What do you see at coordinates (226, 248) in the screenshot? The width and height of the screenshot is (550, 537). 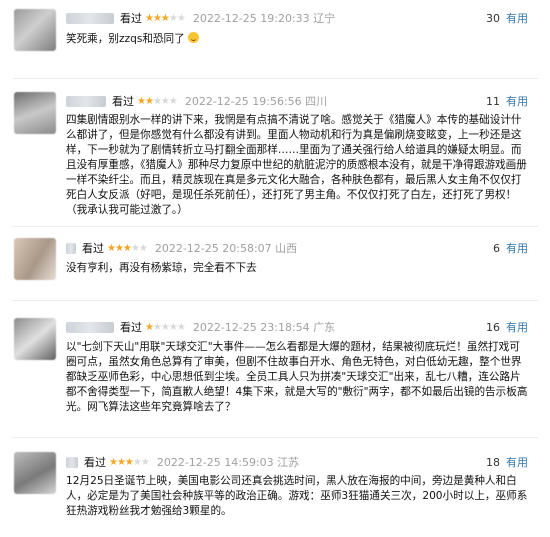 I see `comment-time: 2022-12-25 20:58:07 山西` at bounding box center [226, 248].